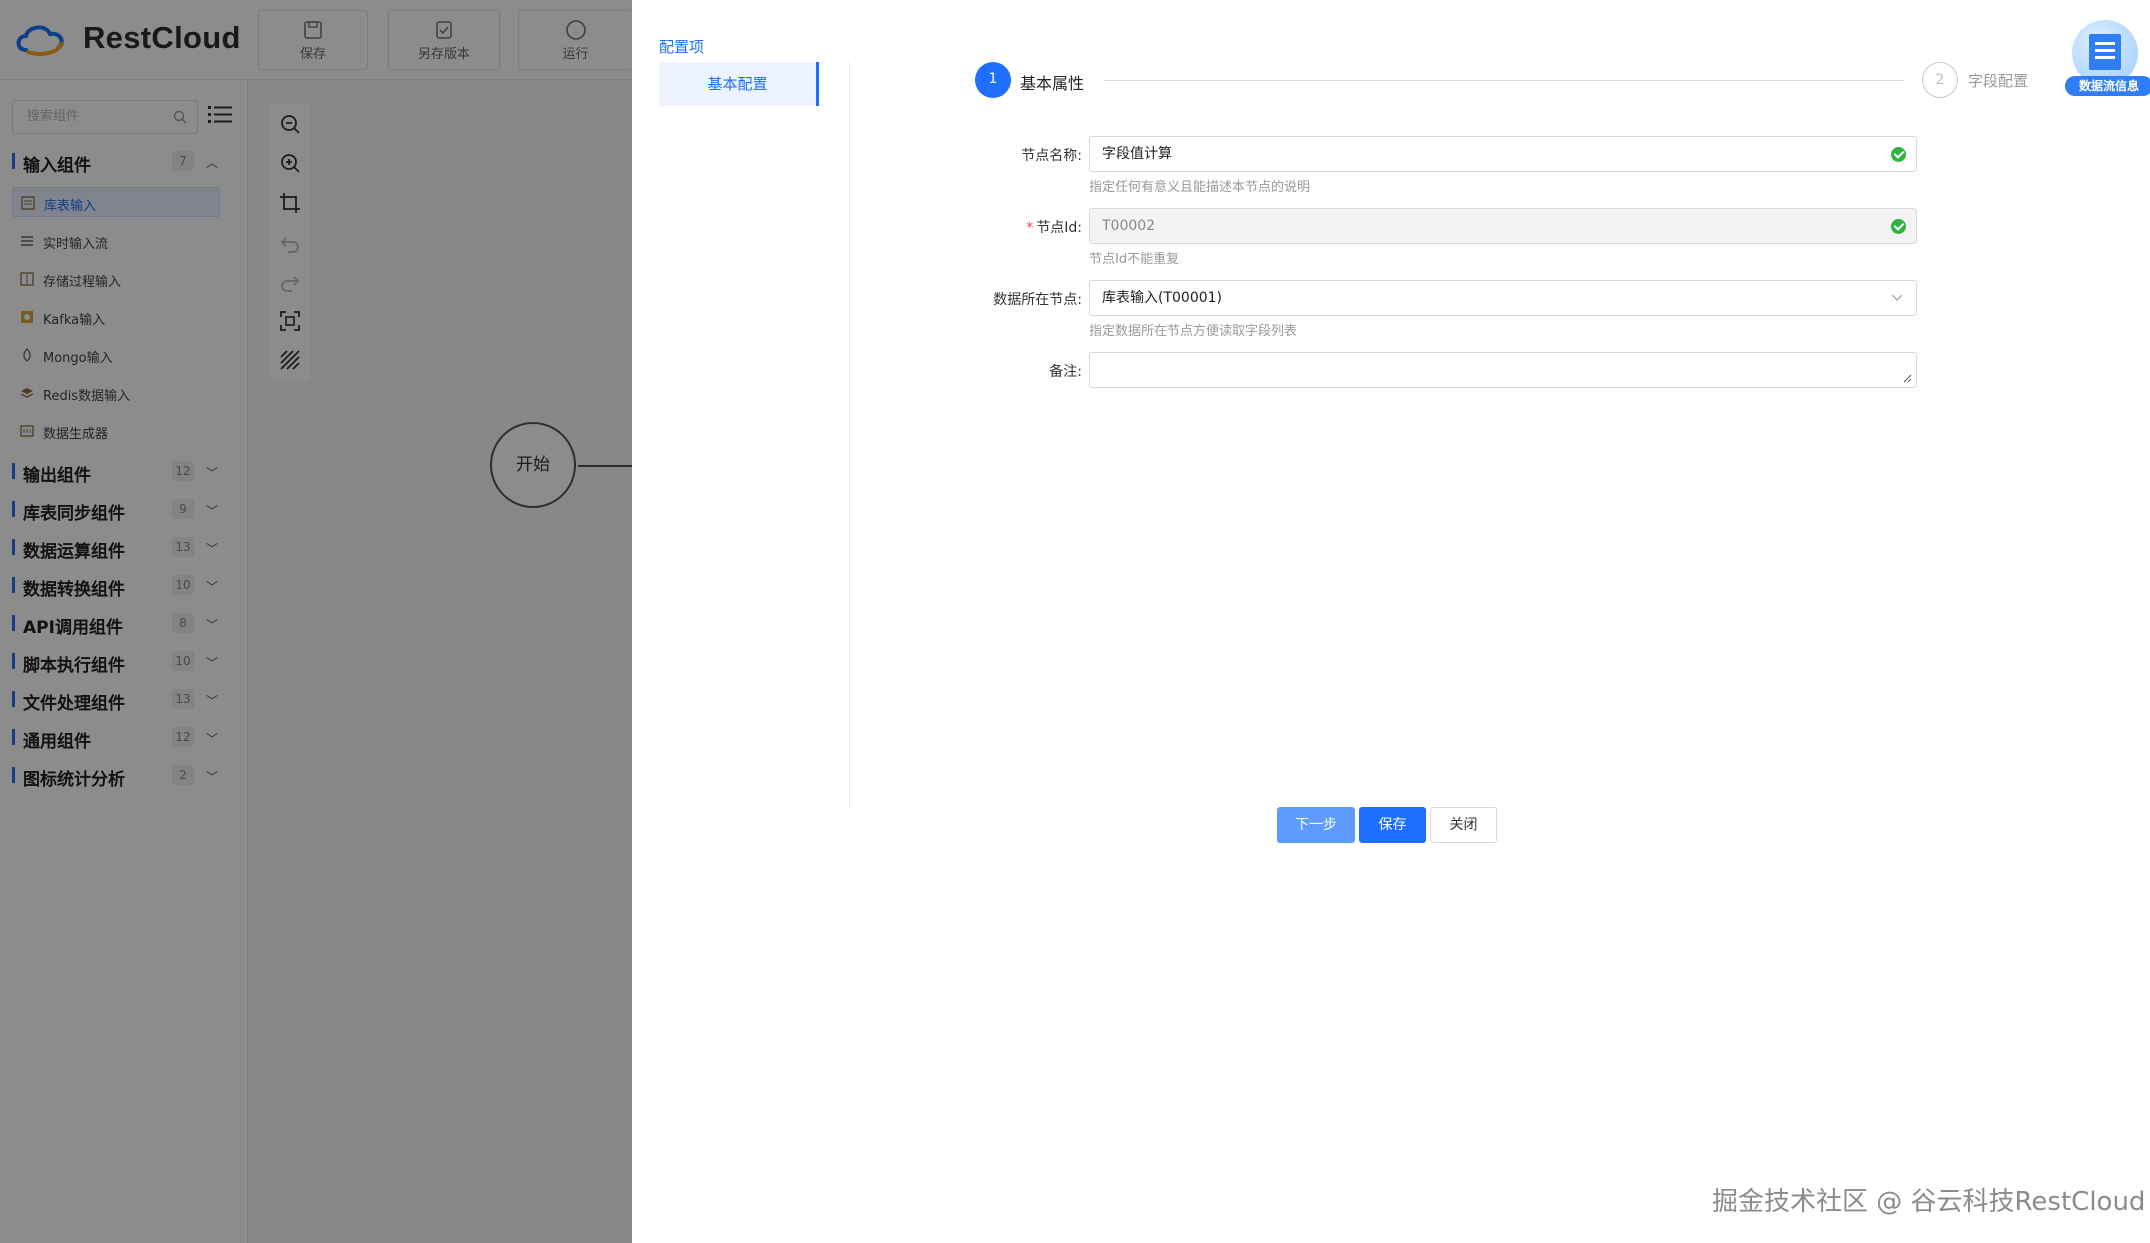 This screenshot has width=2150, height=1243. Describe the element at coordinates (1392, 825) in the screenshot. I see `save-button: 保存` at that location.